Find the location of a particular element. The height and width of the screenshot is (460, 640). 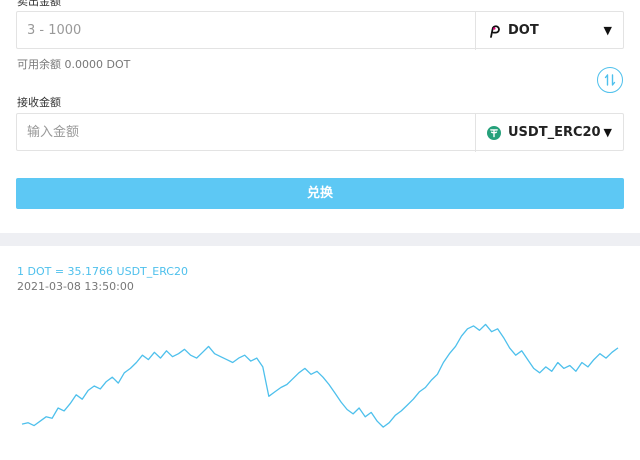

rate-timestamp: 2021-03-08 13:50:00 is located at coordinates (75, 286).